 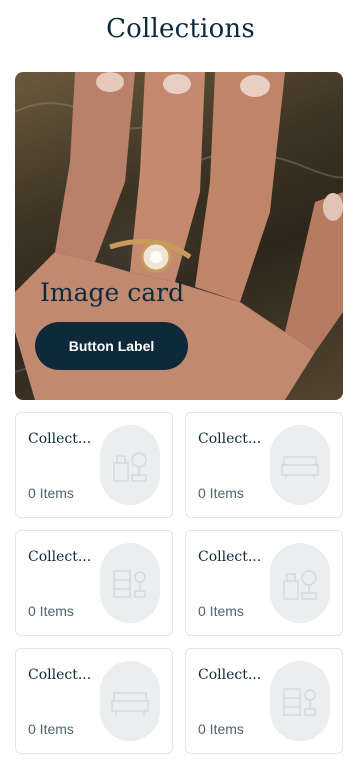 What do you see at coordinates (111, 346) in the screenshot?
I see `image-card-button: Button Label` at bounding box center [111, 346].